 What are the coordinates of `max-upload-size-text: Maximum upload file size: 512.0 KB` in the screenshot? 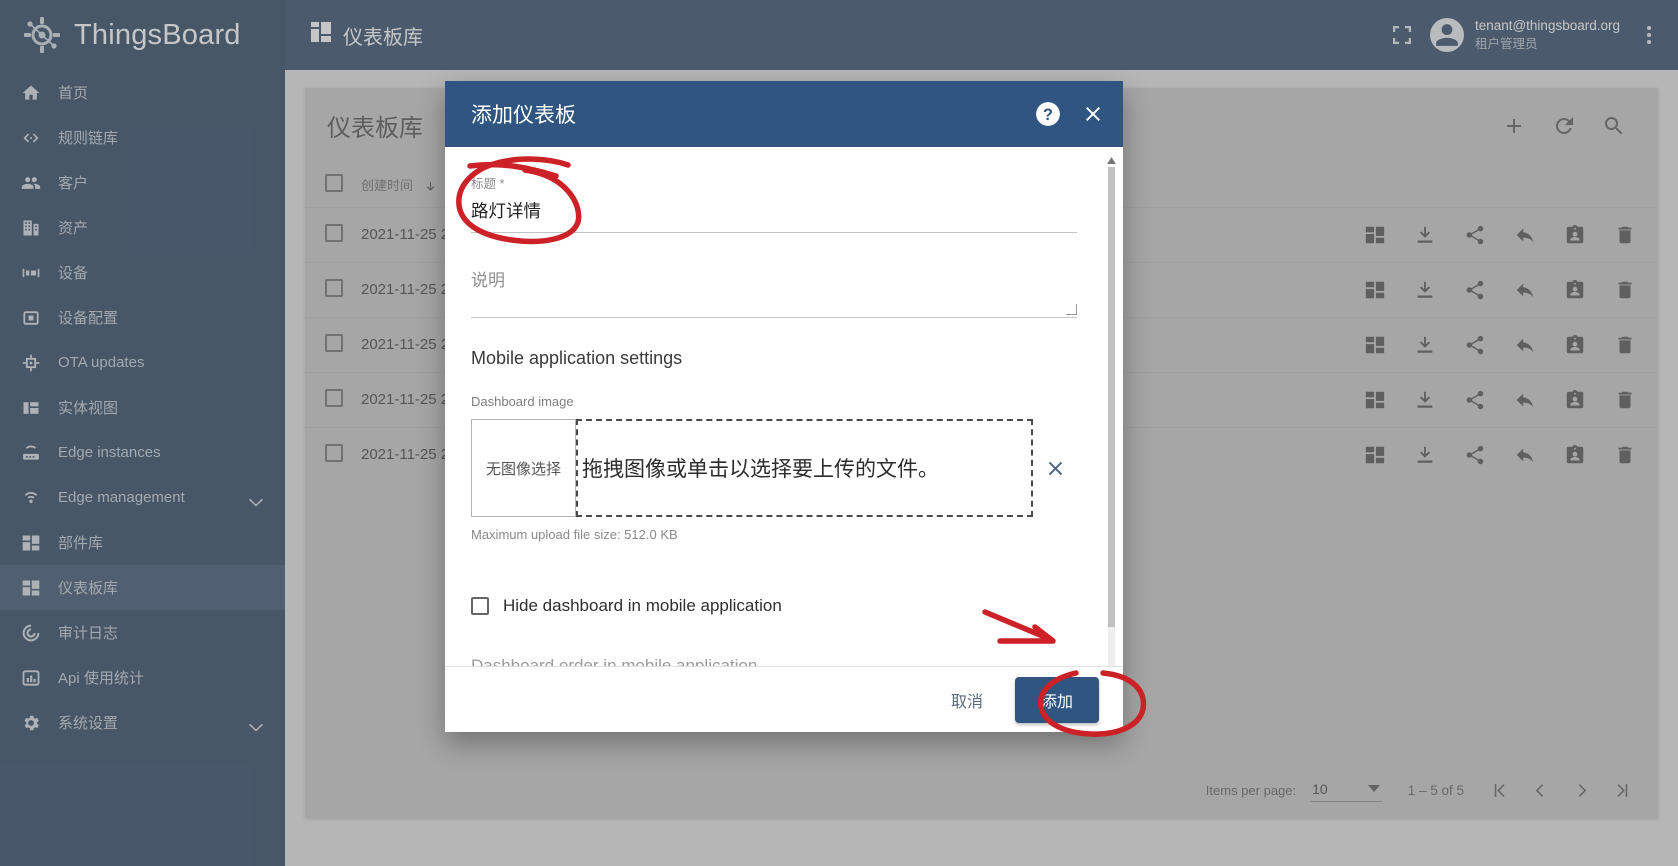 It's located at (574, 534).